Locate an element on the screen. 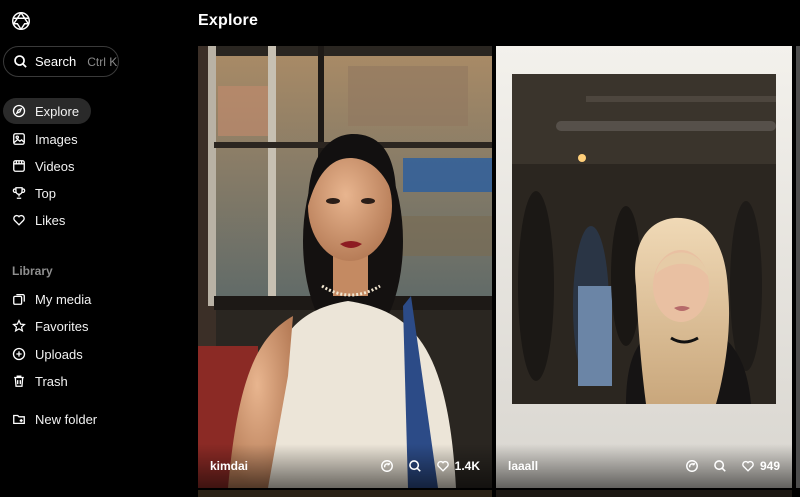 The image size is (800, 497). media-icon is located at coordinates (19, 299).